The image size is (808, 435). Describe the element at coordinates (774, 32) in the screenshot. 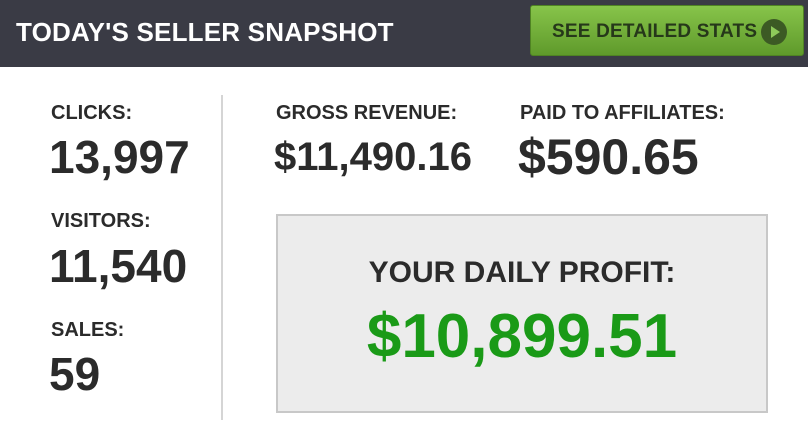

I see `play-circle-icon` at that location.